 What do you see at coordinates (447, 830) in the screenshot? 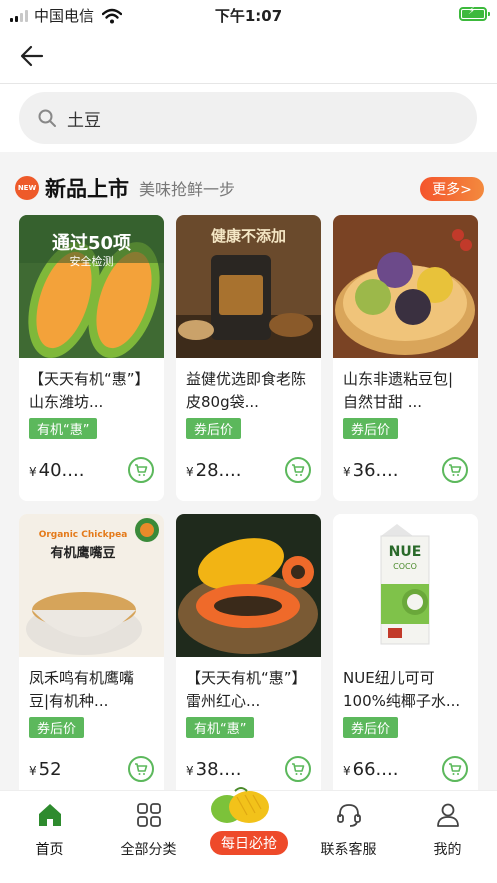
I see `tab-mine: 我的` at bounding box center [447, 830].